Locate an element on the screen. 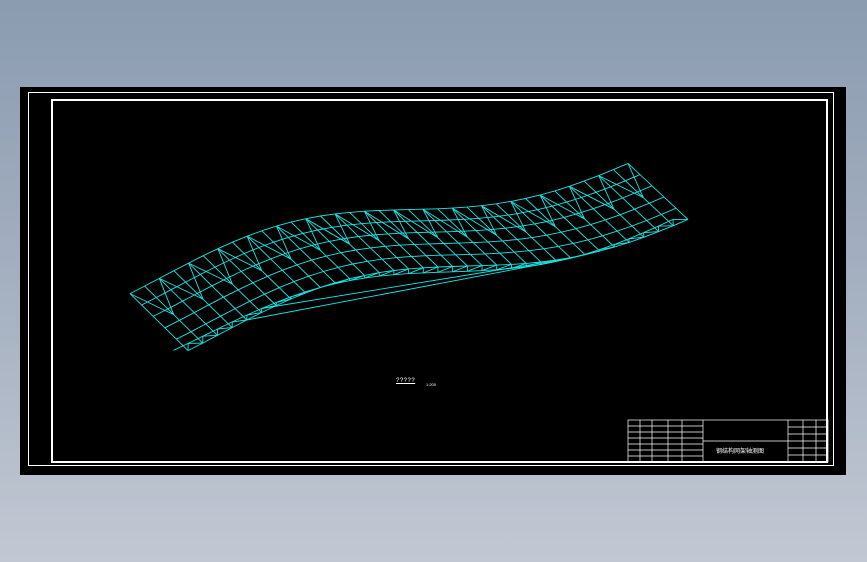  scale-ratio: 1:200 is located at coordinates (431, 384).